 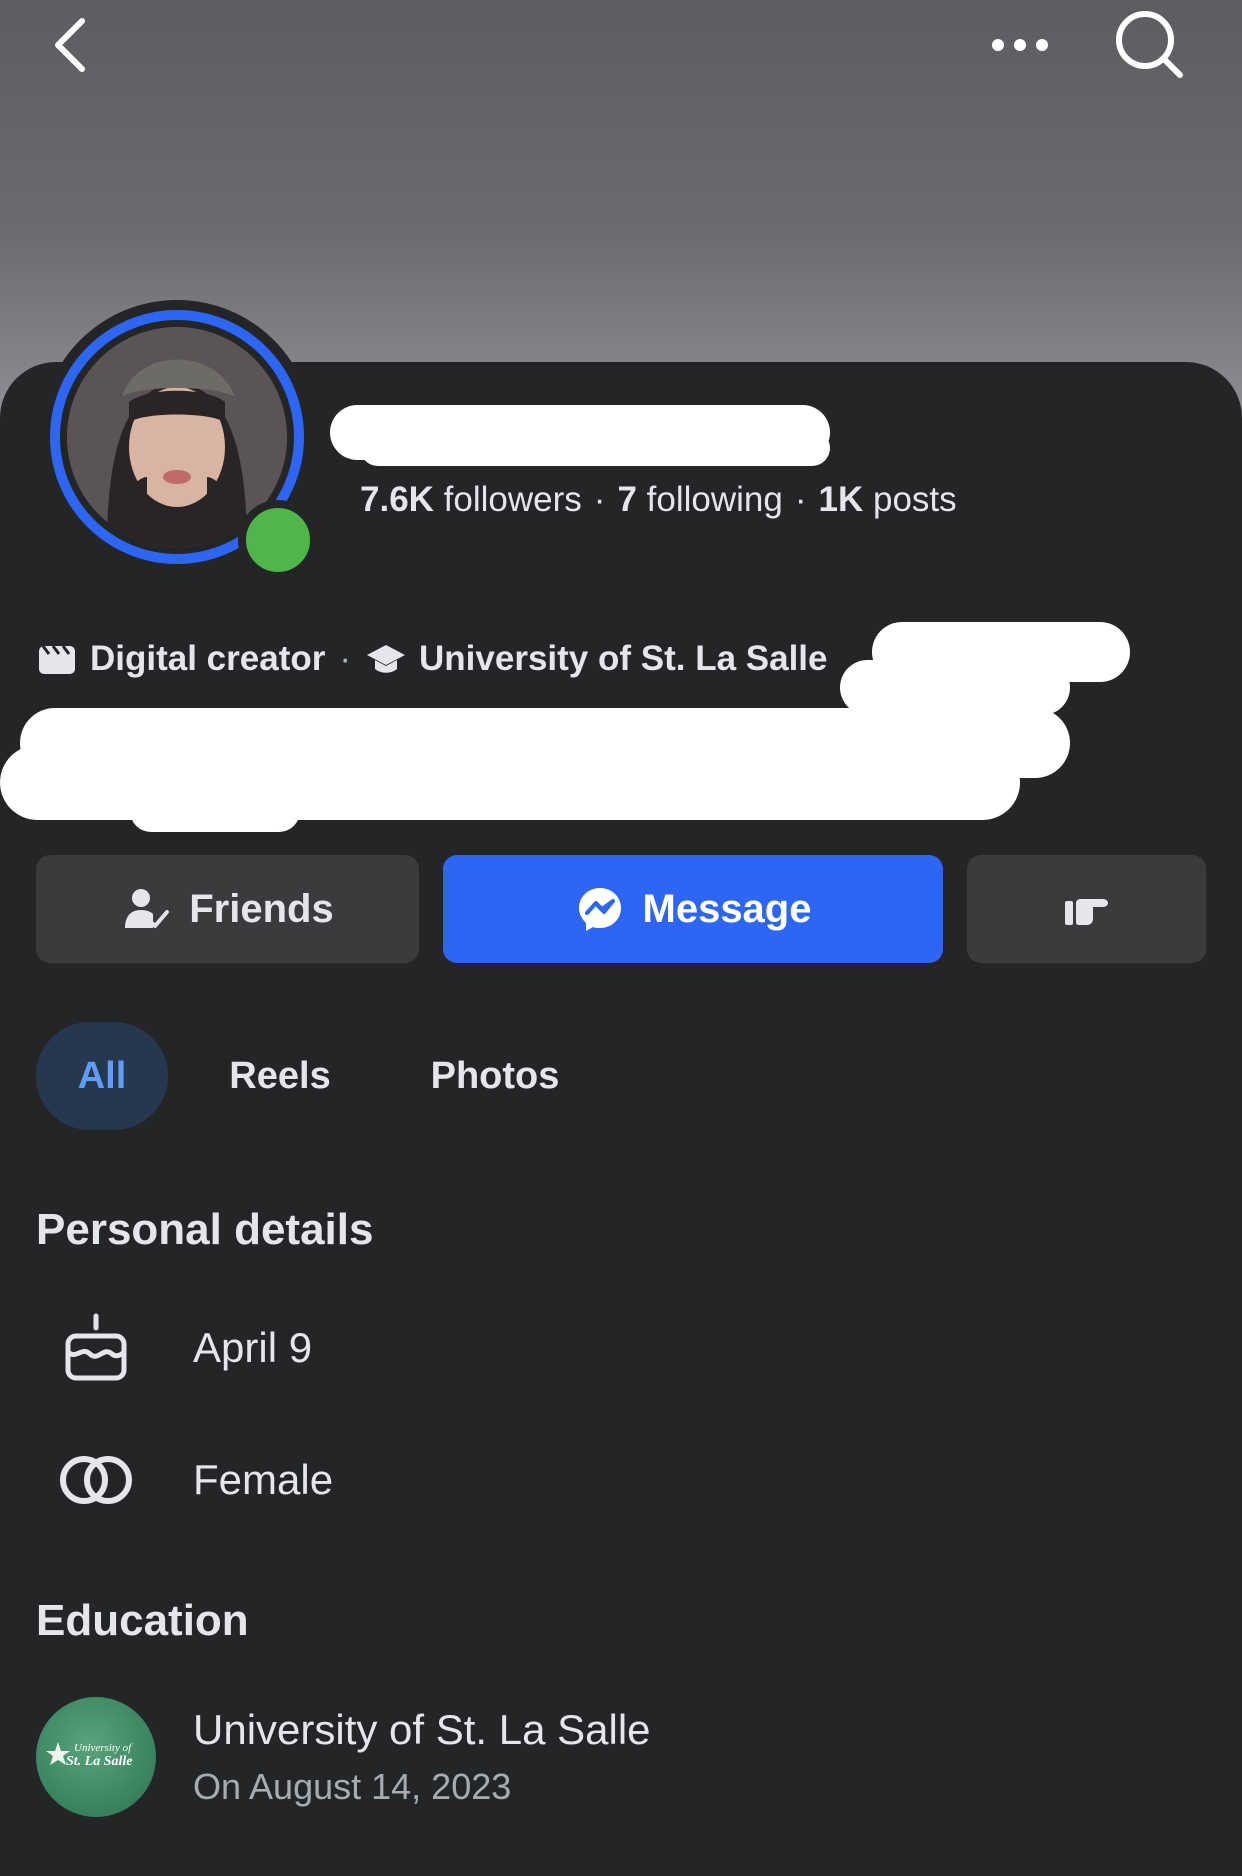 What do you see at coordinates (727, 908) in the screenshot?
I see `message-label: Message` at bounding box center [727, 908].